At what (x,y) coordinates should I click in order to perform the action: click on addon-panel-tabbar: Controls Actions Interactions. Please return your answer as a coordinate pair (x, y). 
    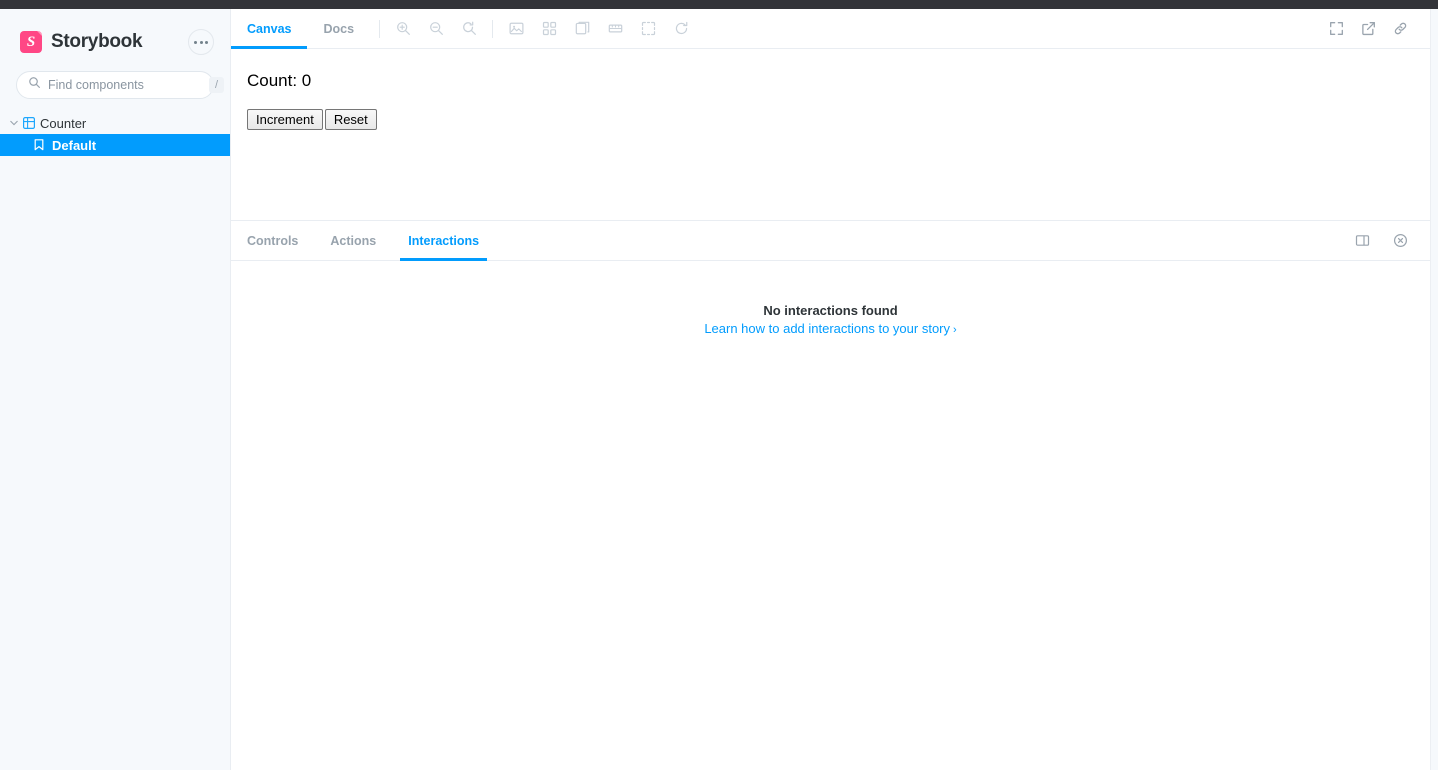
    Looking at the image, I should click on (830, 241).